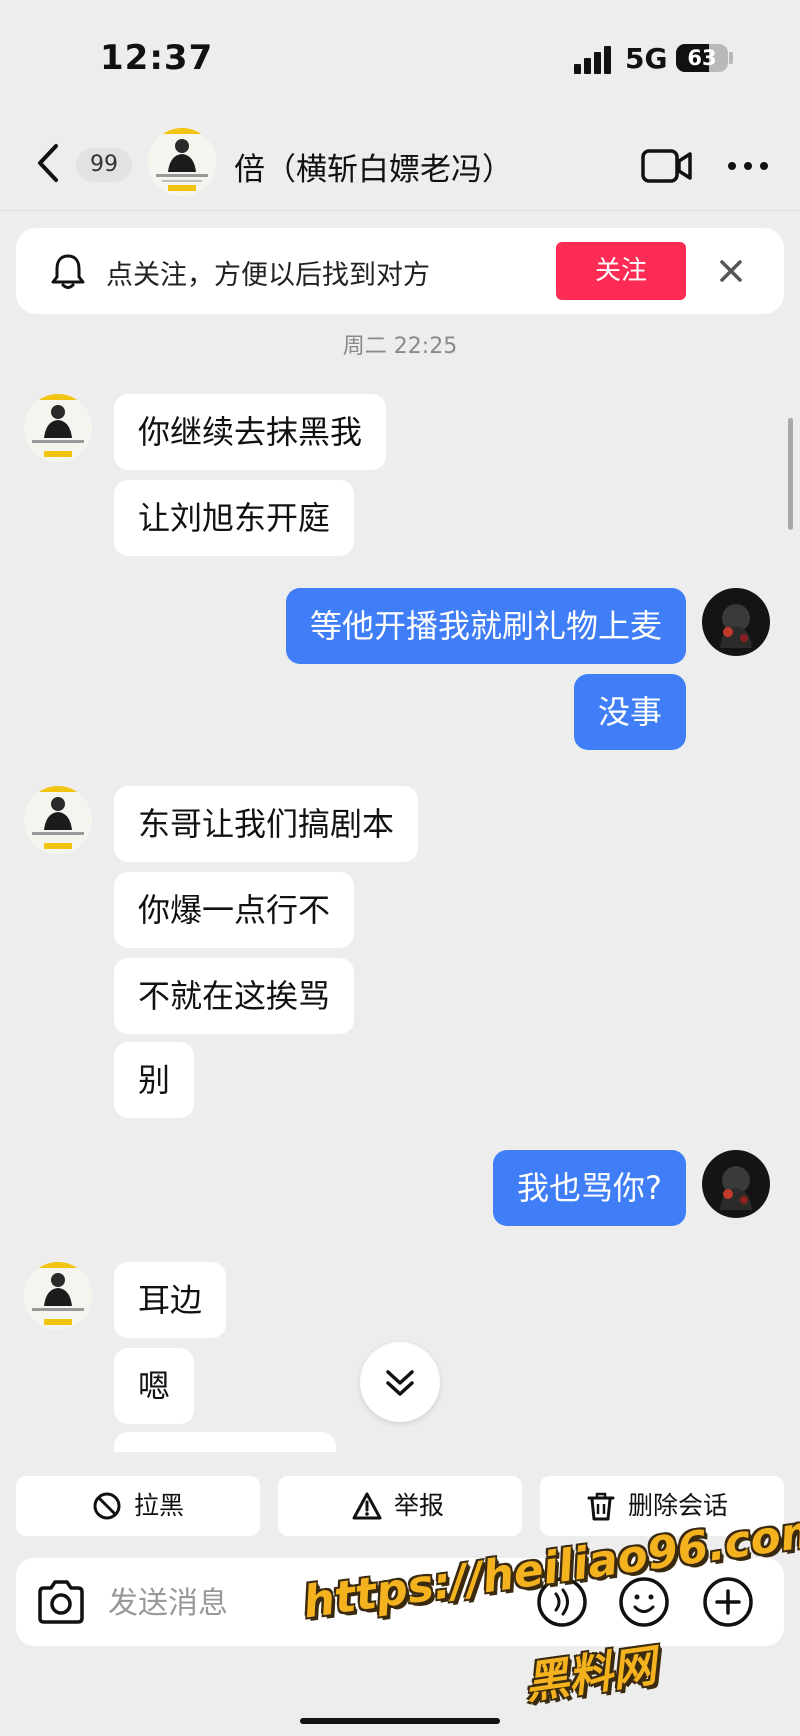 The image size is (800, 1736). What do you see at coordinates (107, 1506) in the screenshot?
I see `block-icon` at bounding box center [107, 1506].